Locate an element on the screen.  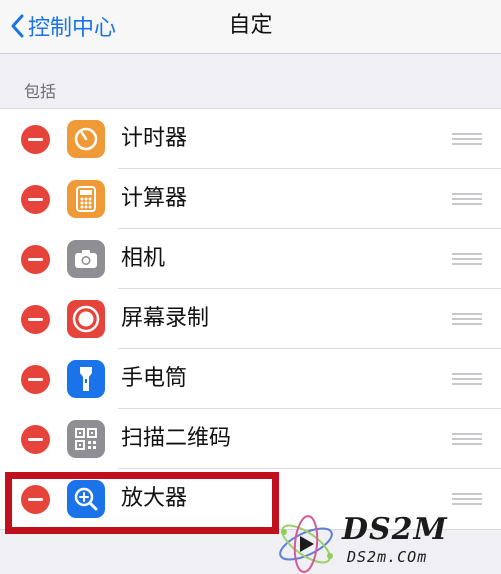
atom-logo-icon is located at coordinates (306, 544).